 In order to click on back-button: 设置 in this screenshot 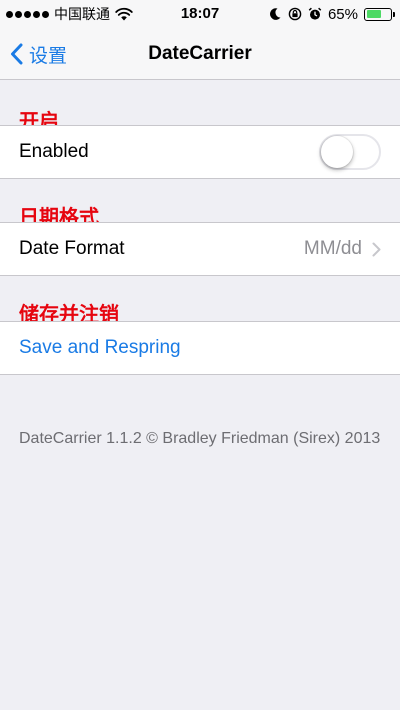, I will do `click(38, 54)`.